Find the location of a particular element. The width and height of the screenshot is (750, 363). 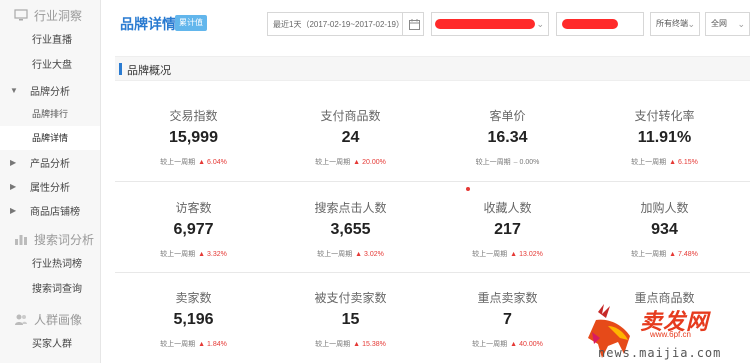

section-accent is located at coordinates (120, 69).